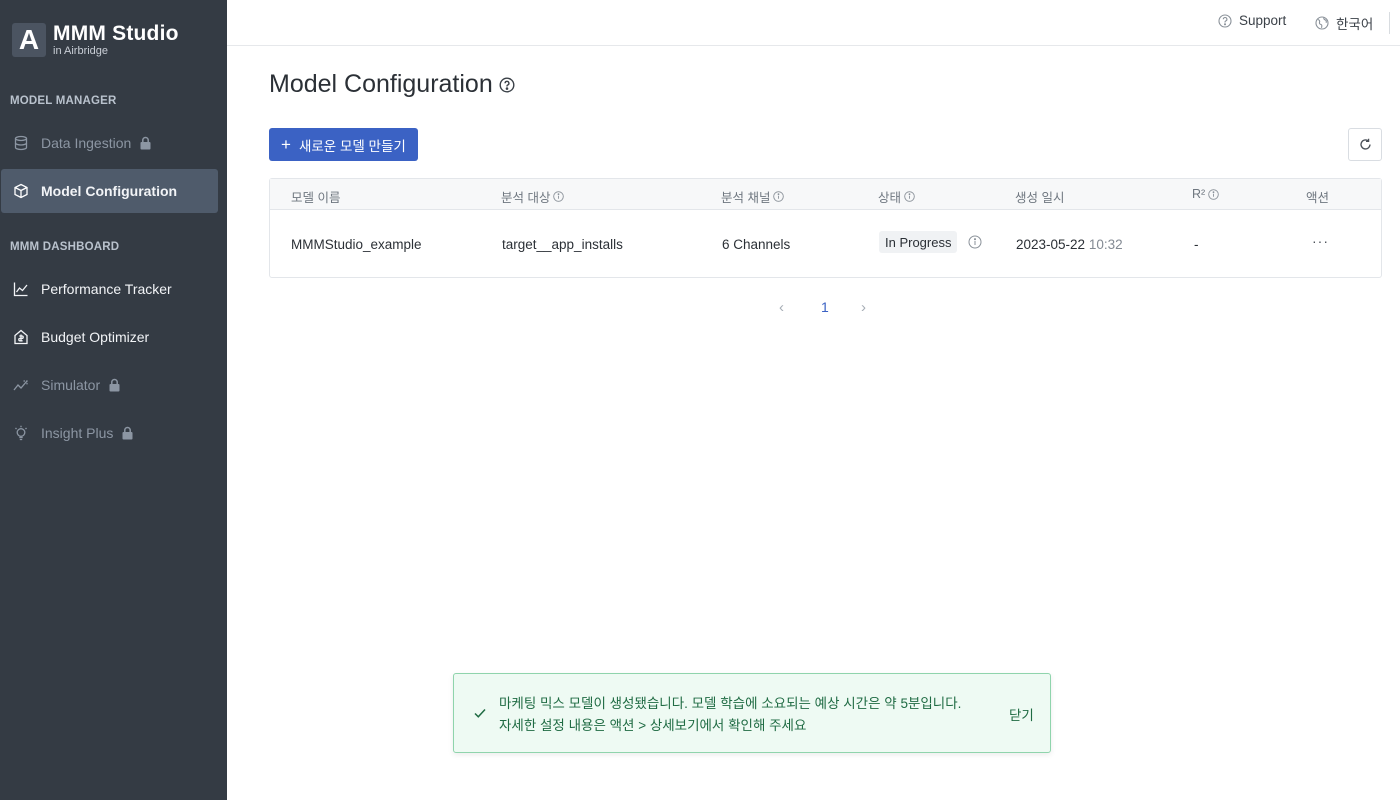  What do you see at coordinates (352, 146) in the screenshot?
I see `create-model-label: 새로운 모델 만들기` at bounding box center [352, 146].